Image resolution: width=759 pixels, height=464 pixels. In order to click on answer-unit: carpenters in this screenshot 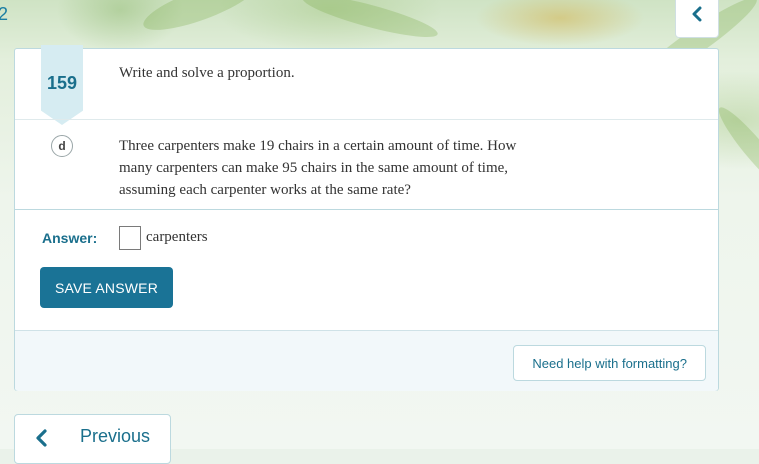, I will do `click(177, 237)`.